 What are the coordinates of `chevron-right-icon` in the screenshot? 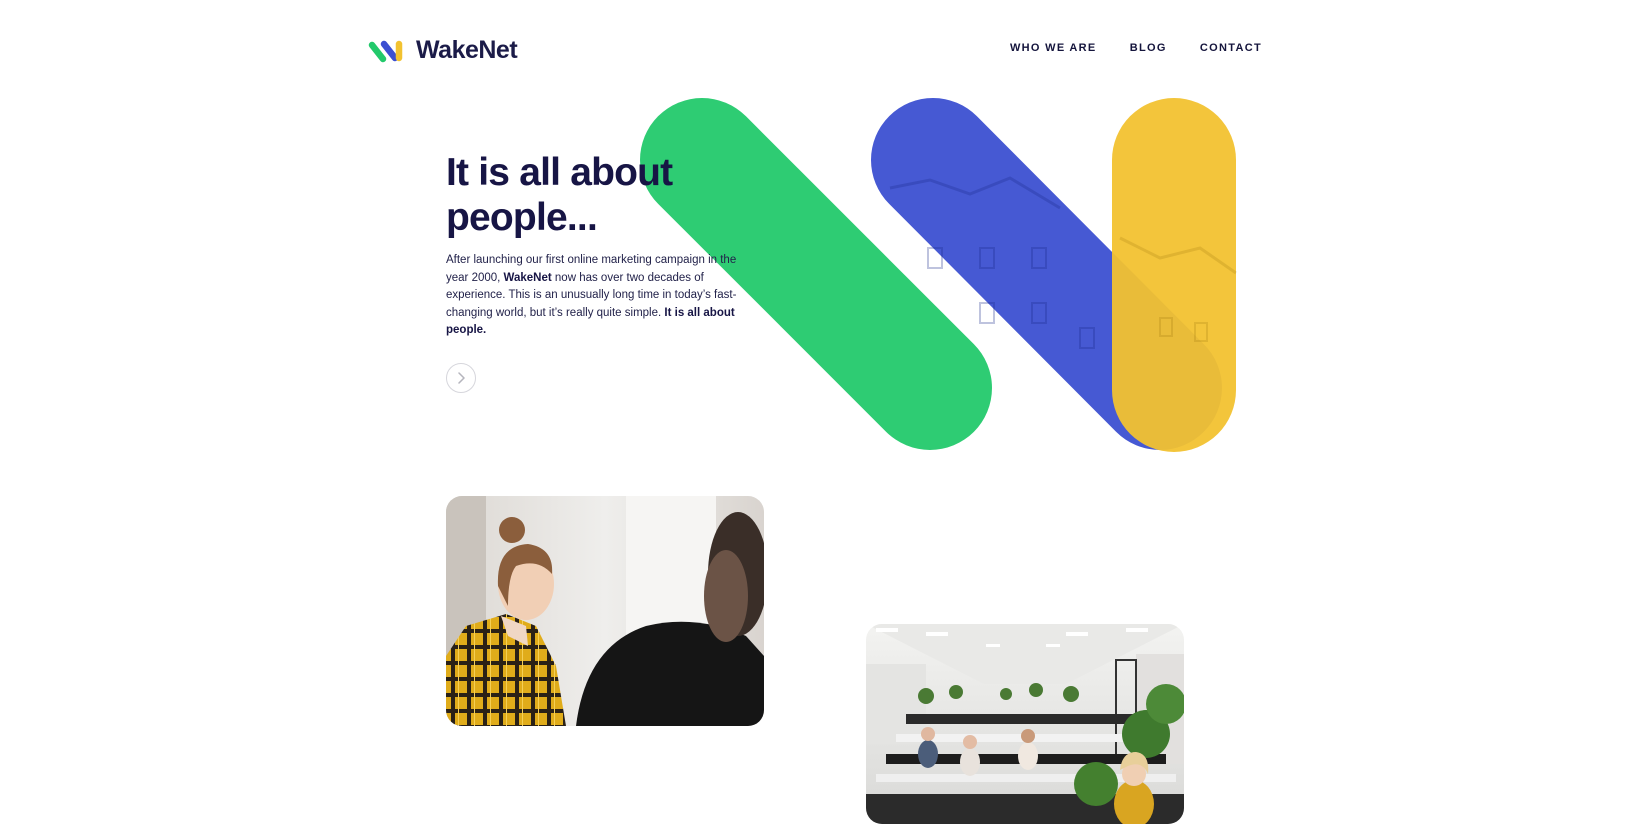 It's located at (461, 378).